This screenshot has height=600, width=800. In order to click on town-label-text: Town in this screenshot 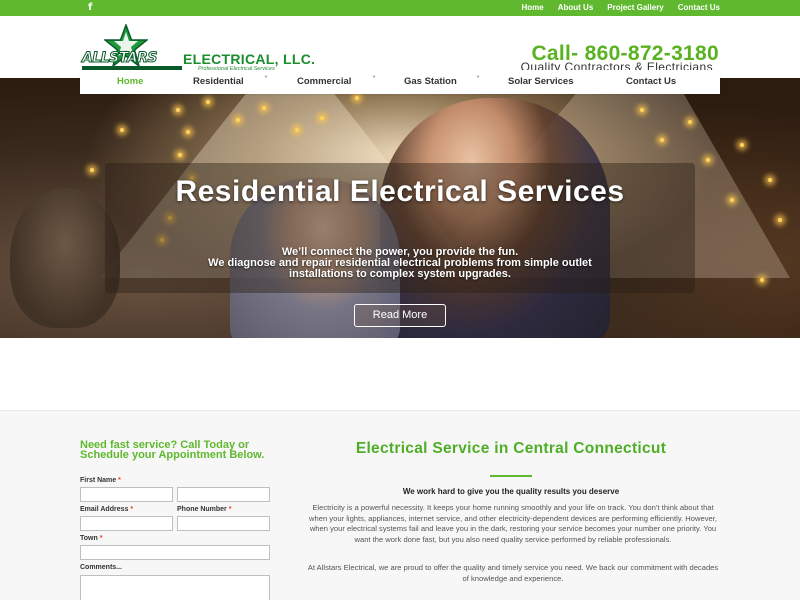, I will do `click(89, 538)`.